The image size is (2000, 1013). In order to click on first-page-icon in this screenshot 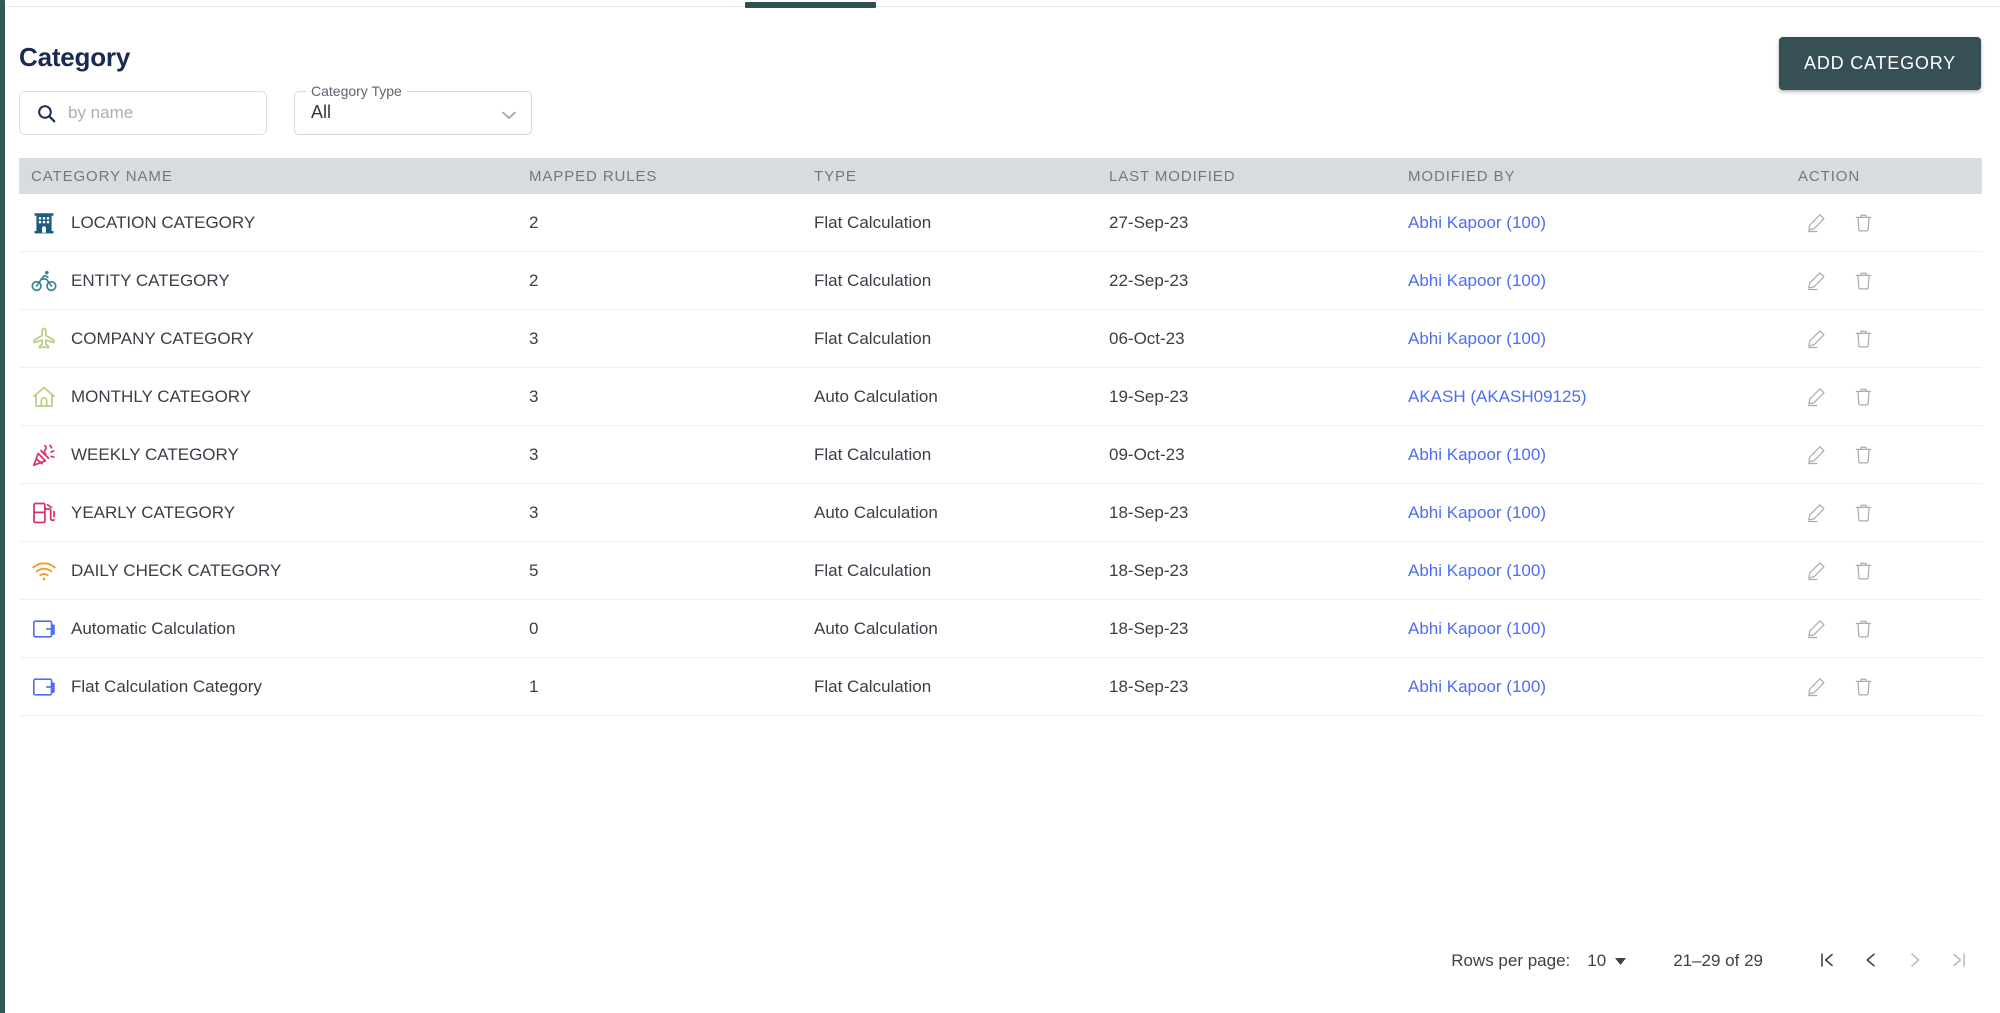, I will do `click(1827, 961)`.